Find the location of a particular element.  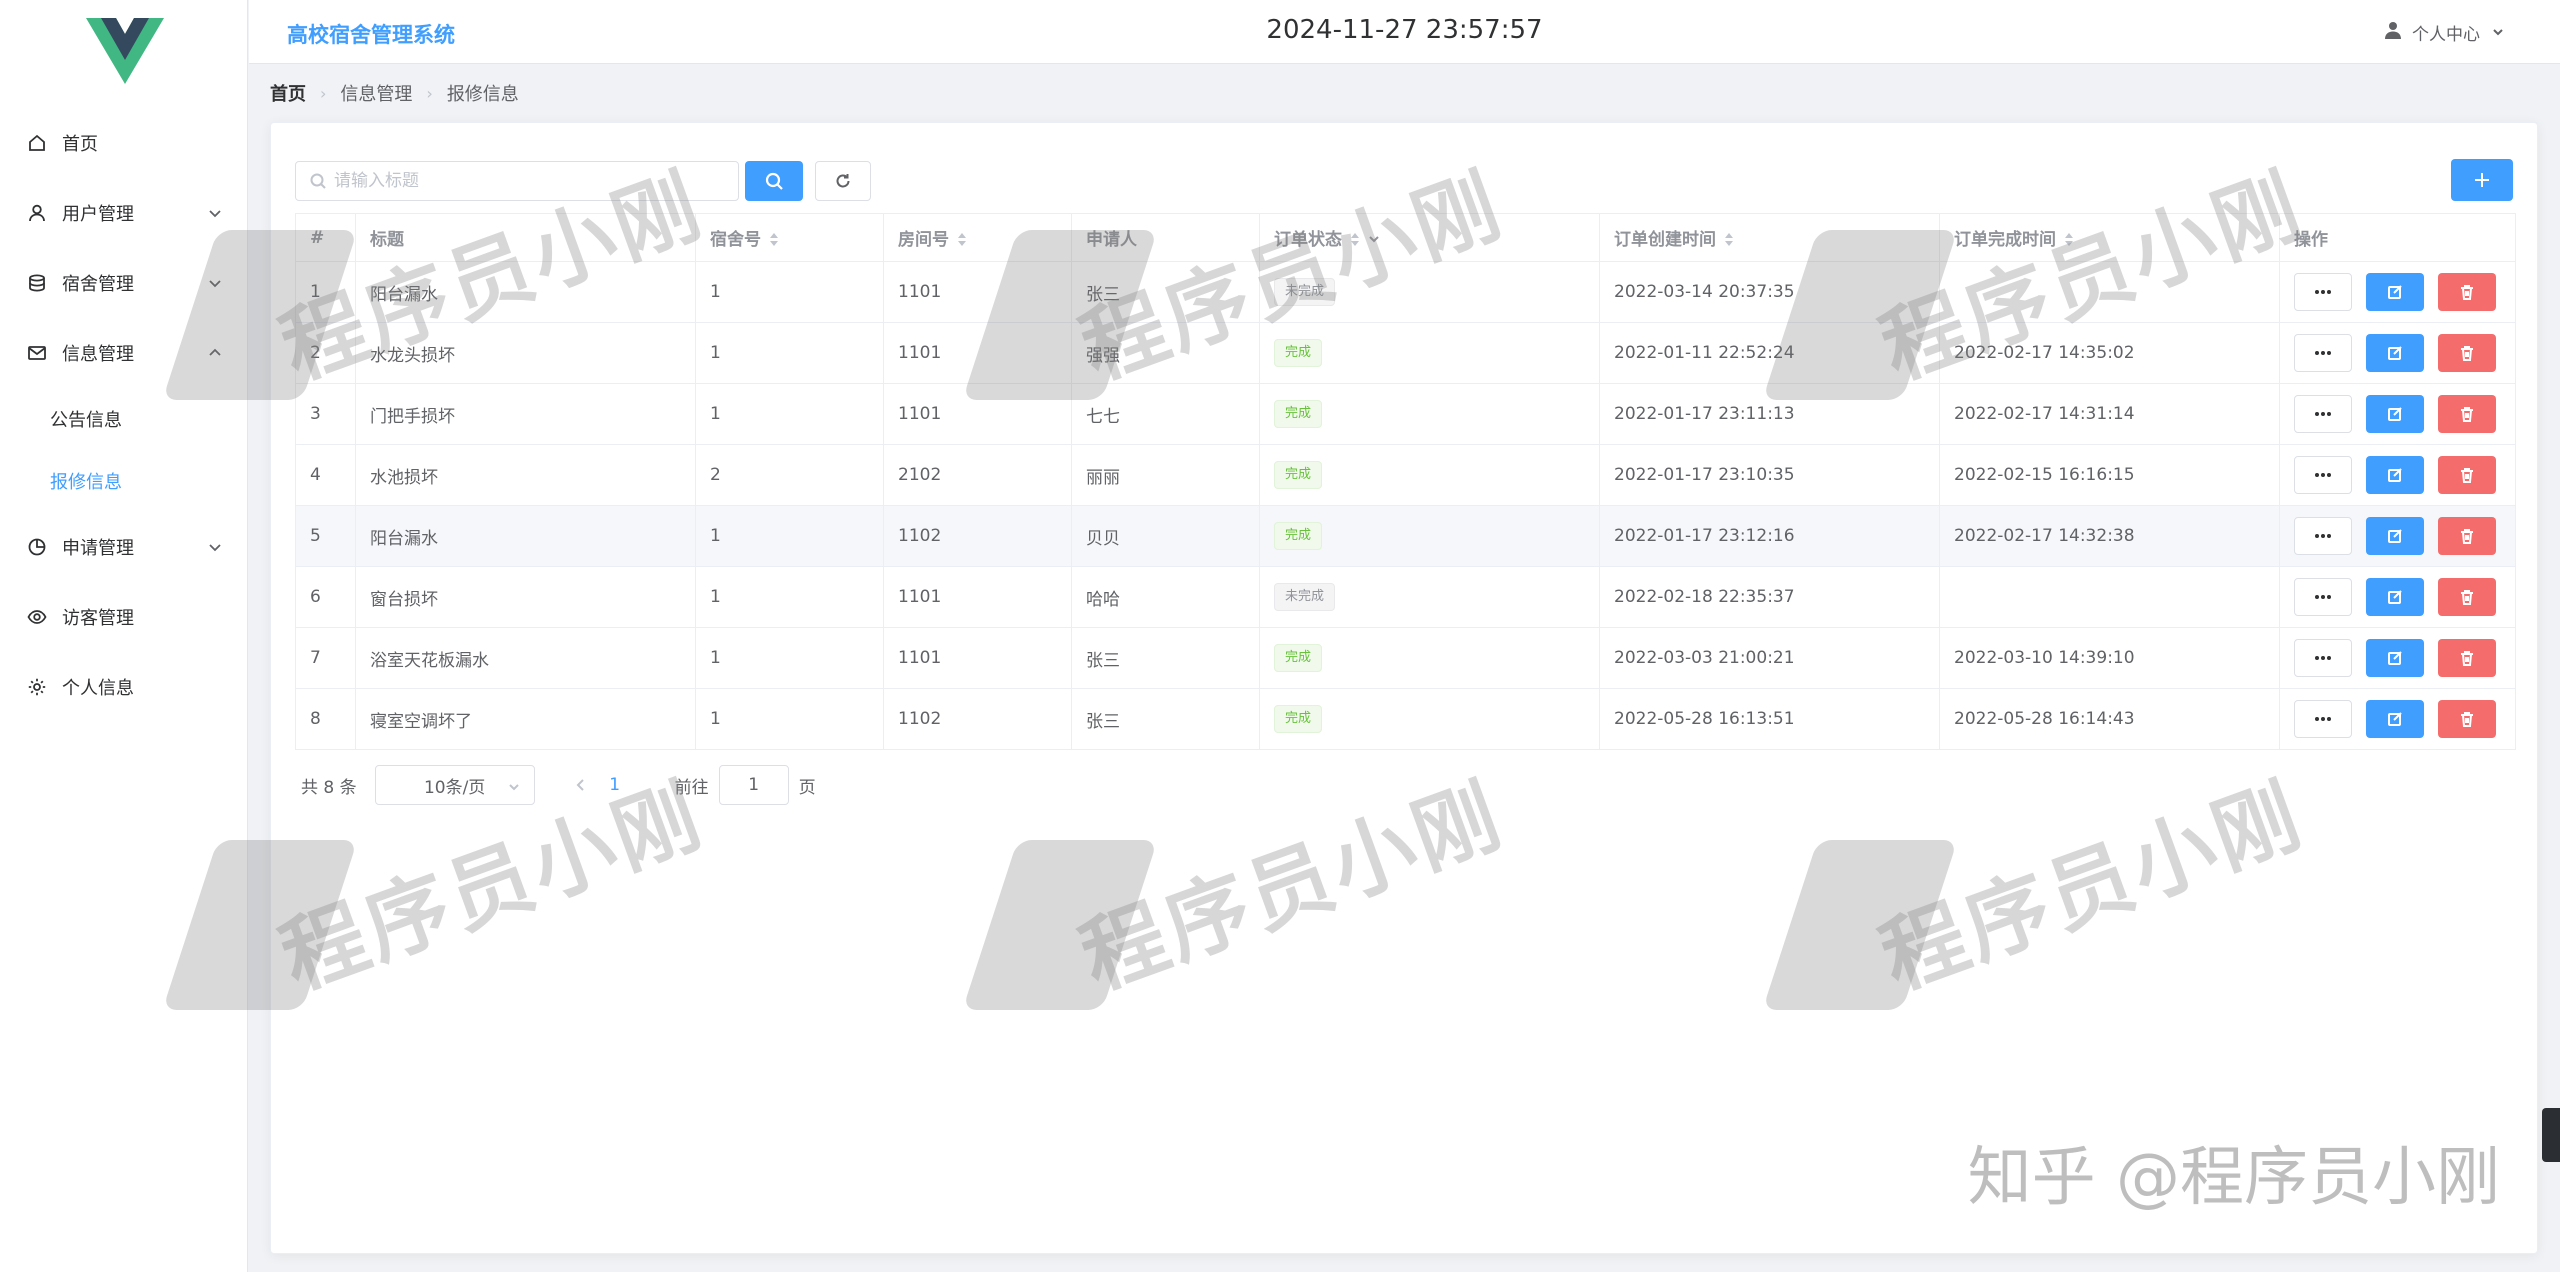

column-header-status: 订单状态 is located at coordinates (1429, 237).